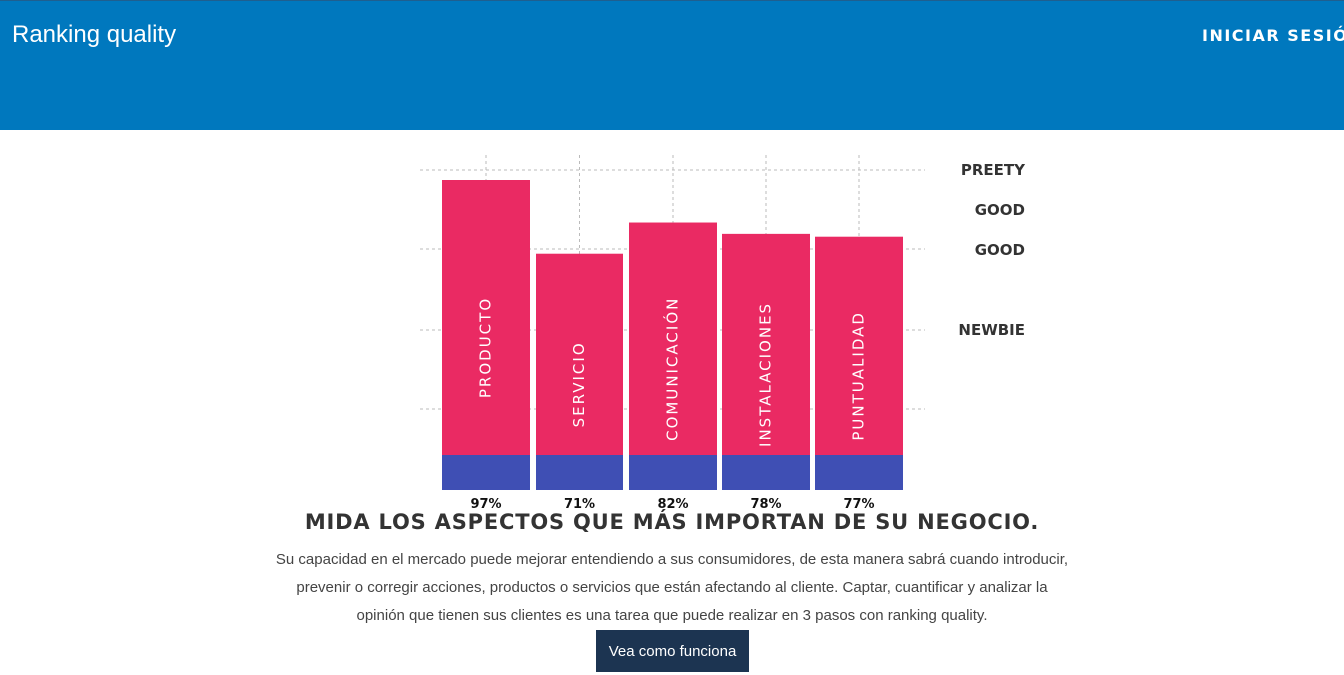 The width and height of the screenshot is (1344, 675). Describe the element at coordinates (993, 170) in the screenshot. I see `level-label: PREETY` at that location.